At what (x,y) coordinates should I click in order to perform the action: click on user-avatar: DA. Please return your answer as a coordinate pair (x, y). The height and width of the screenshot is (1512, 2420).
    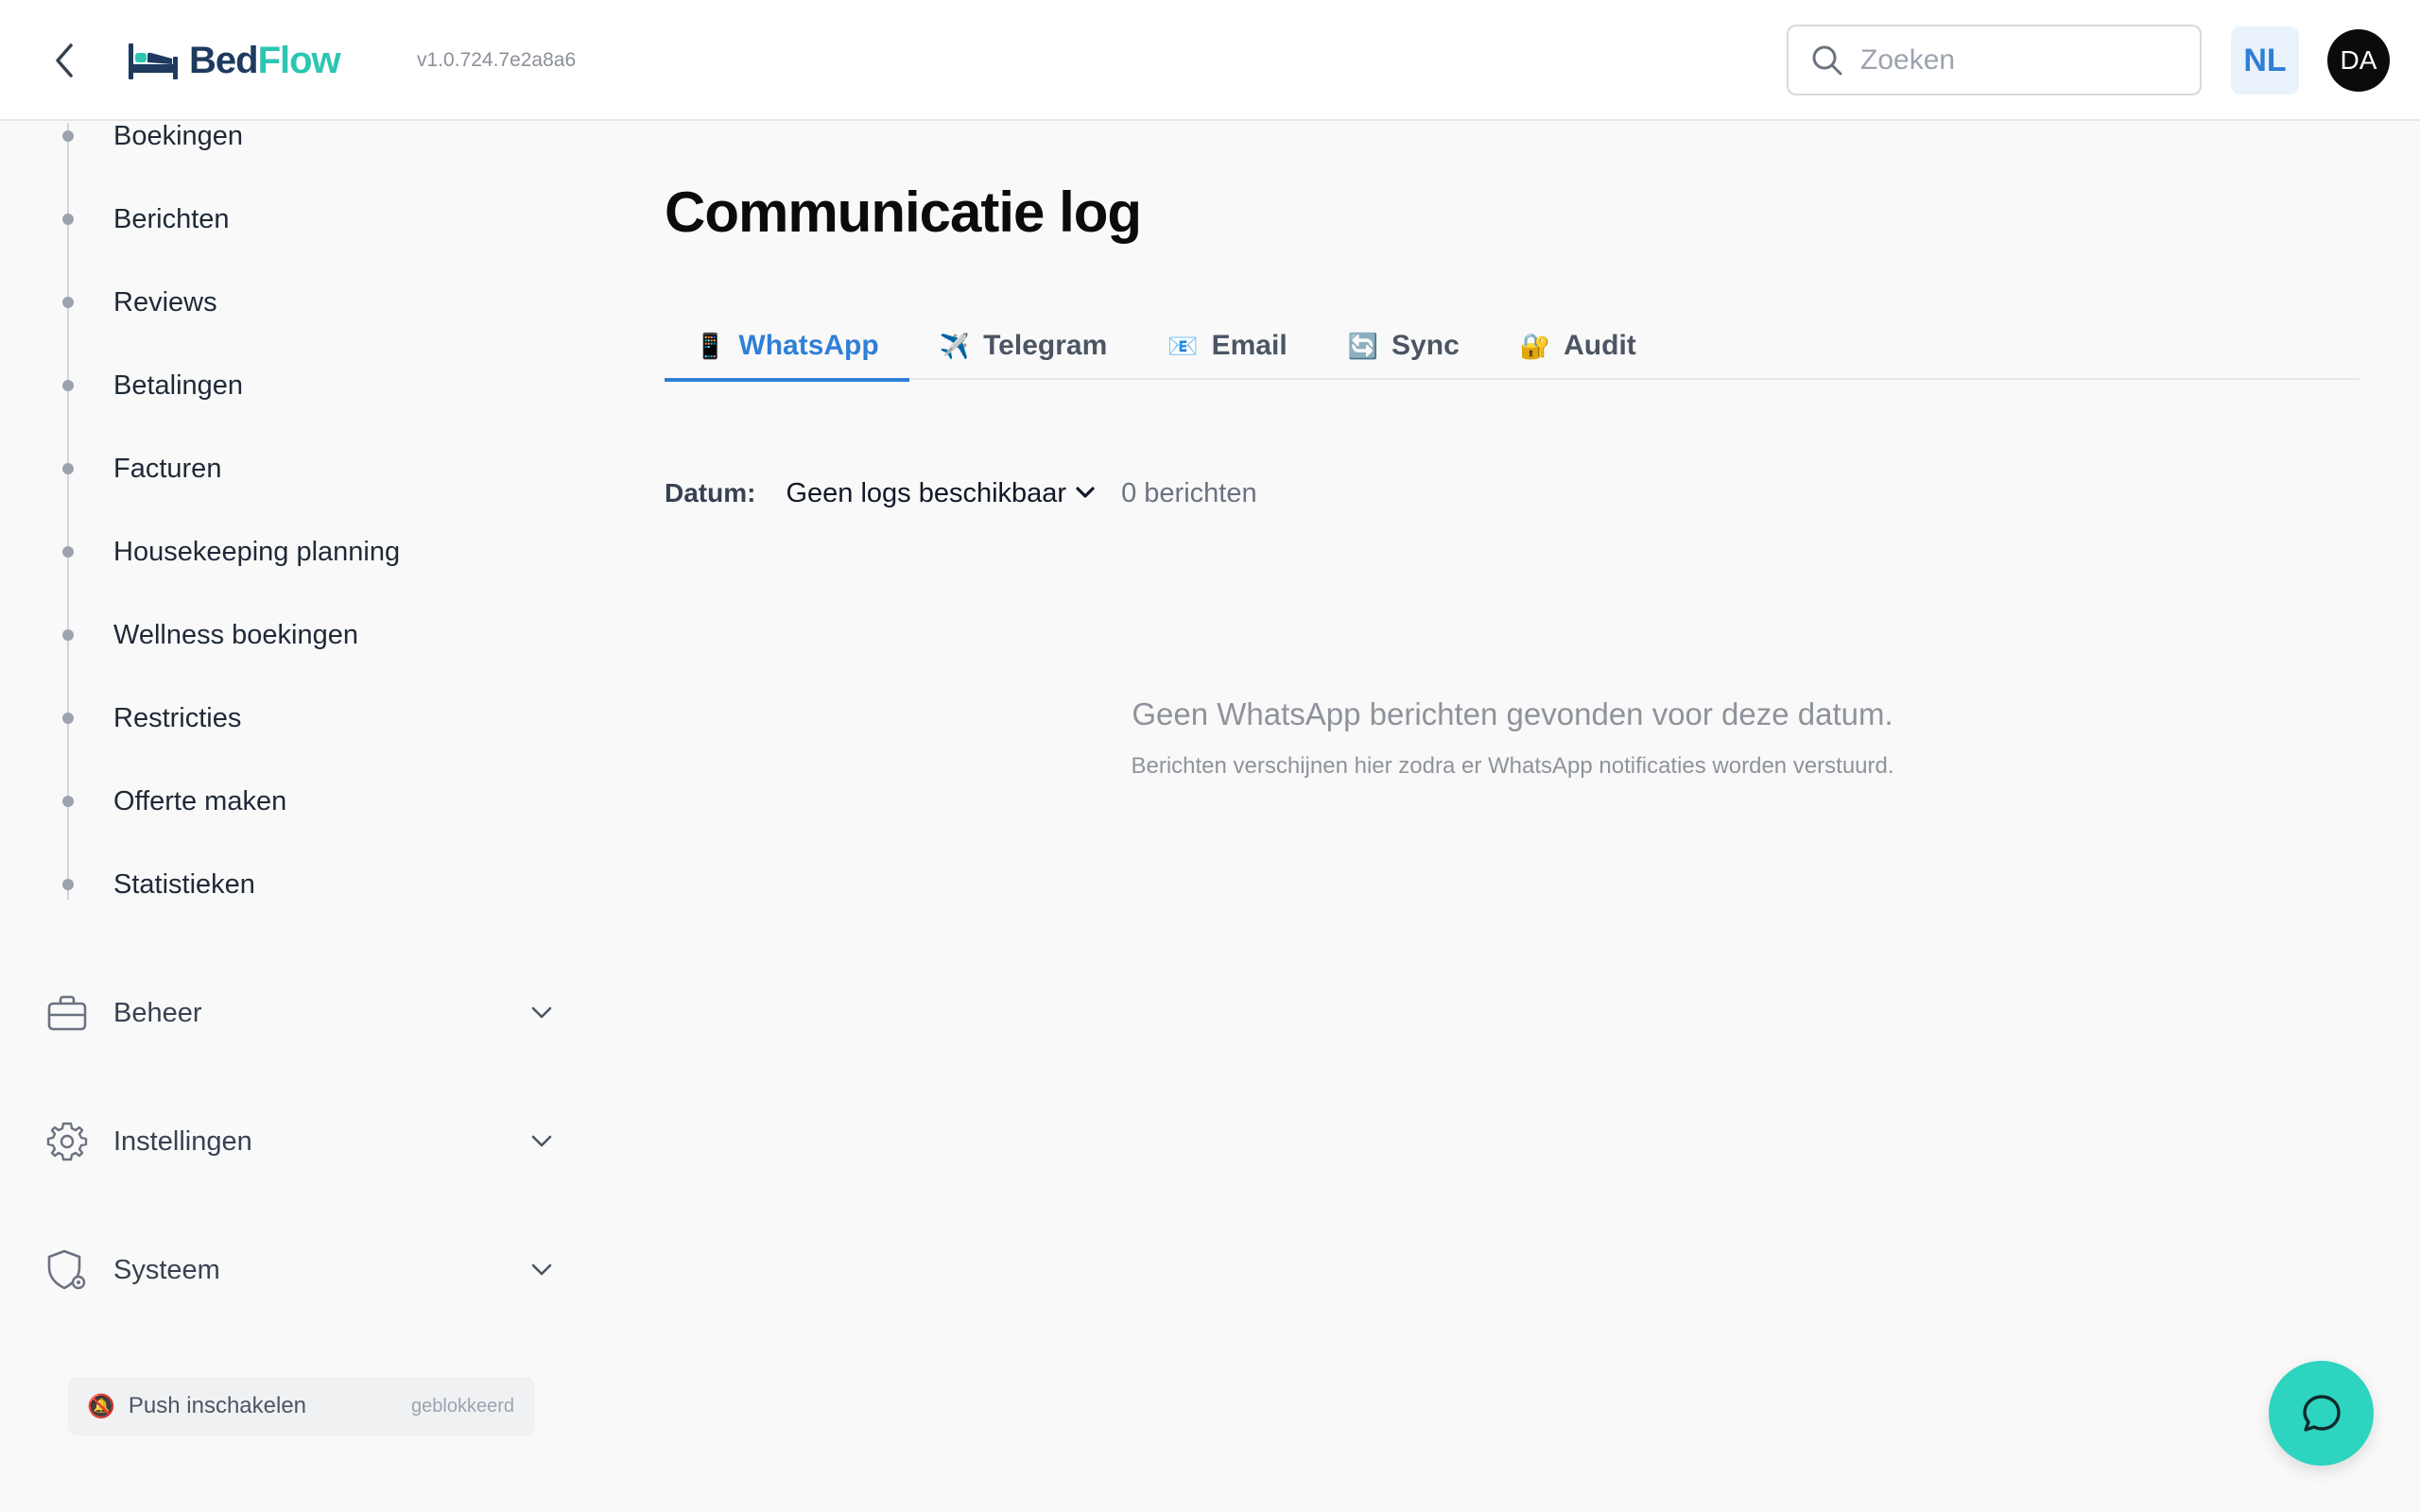
    Looking at the image, I should click on (2359, 60).